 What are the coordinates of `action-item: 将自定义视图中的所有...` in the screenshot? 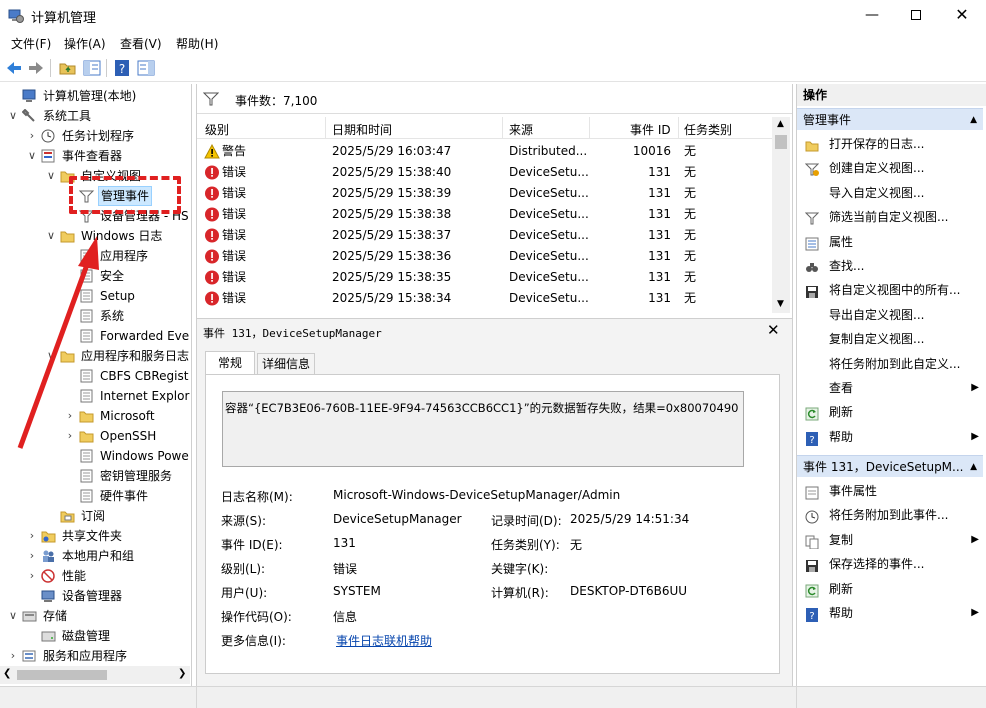 It's located at (892, 290).